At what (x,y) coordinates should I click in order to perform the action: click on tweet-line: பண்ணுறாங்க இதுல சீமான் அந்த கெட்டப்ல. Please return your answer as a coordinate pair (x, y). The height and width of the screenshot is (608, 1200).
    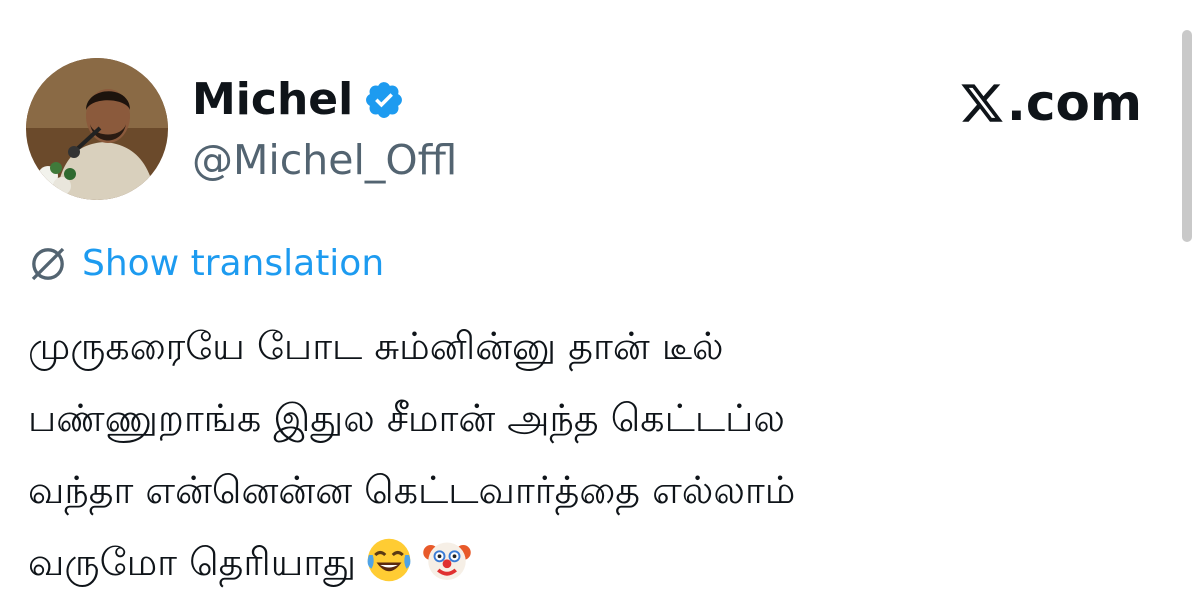
    Looking at the image, I should click on (406, 418).